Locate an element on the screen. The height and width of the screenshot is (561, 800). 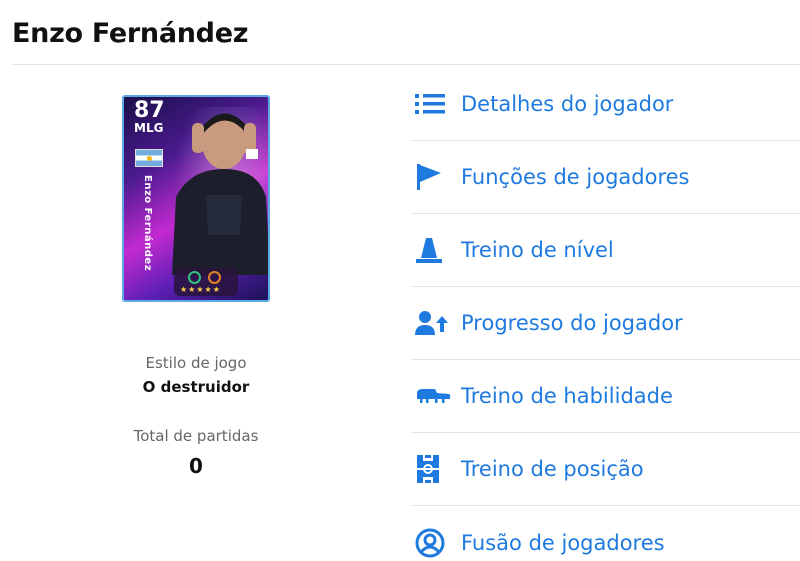
menu-item-label: Fusão de jogadores is located at coordinates (563, 542).